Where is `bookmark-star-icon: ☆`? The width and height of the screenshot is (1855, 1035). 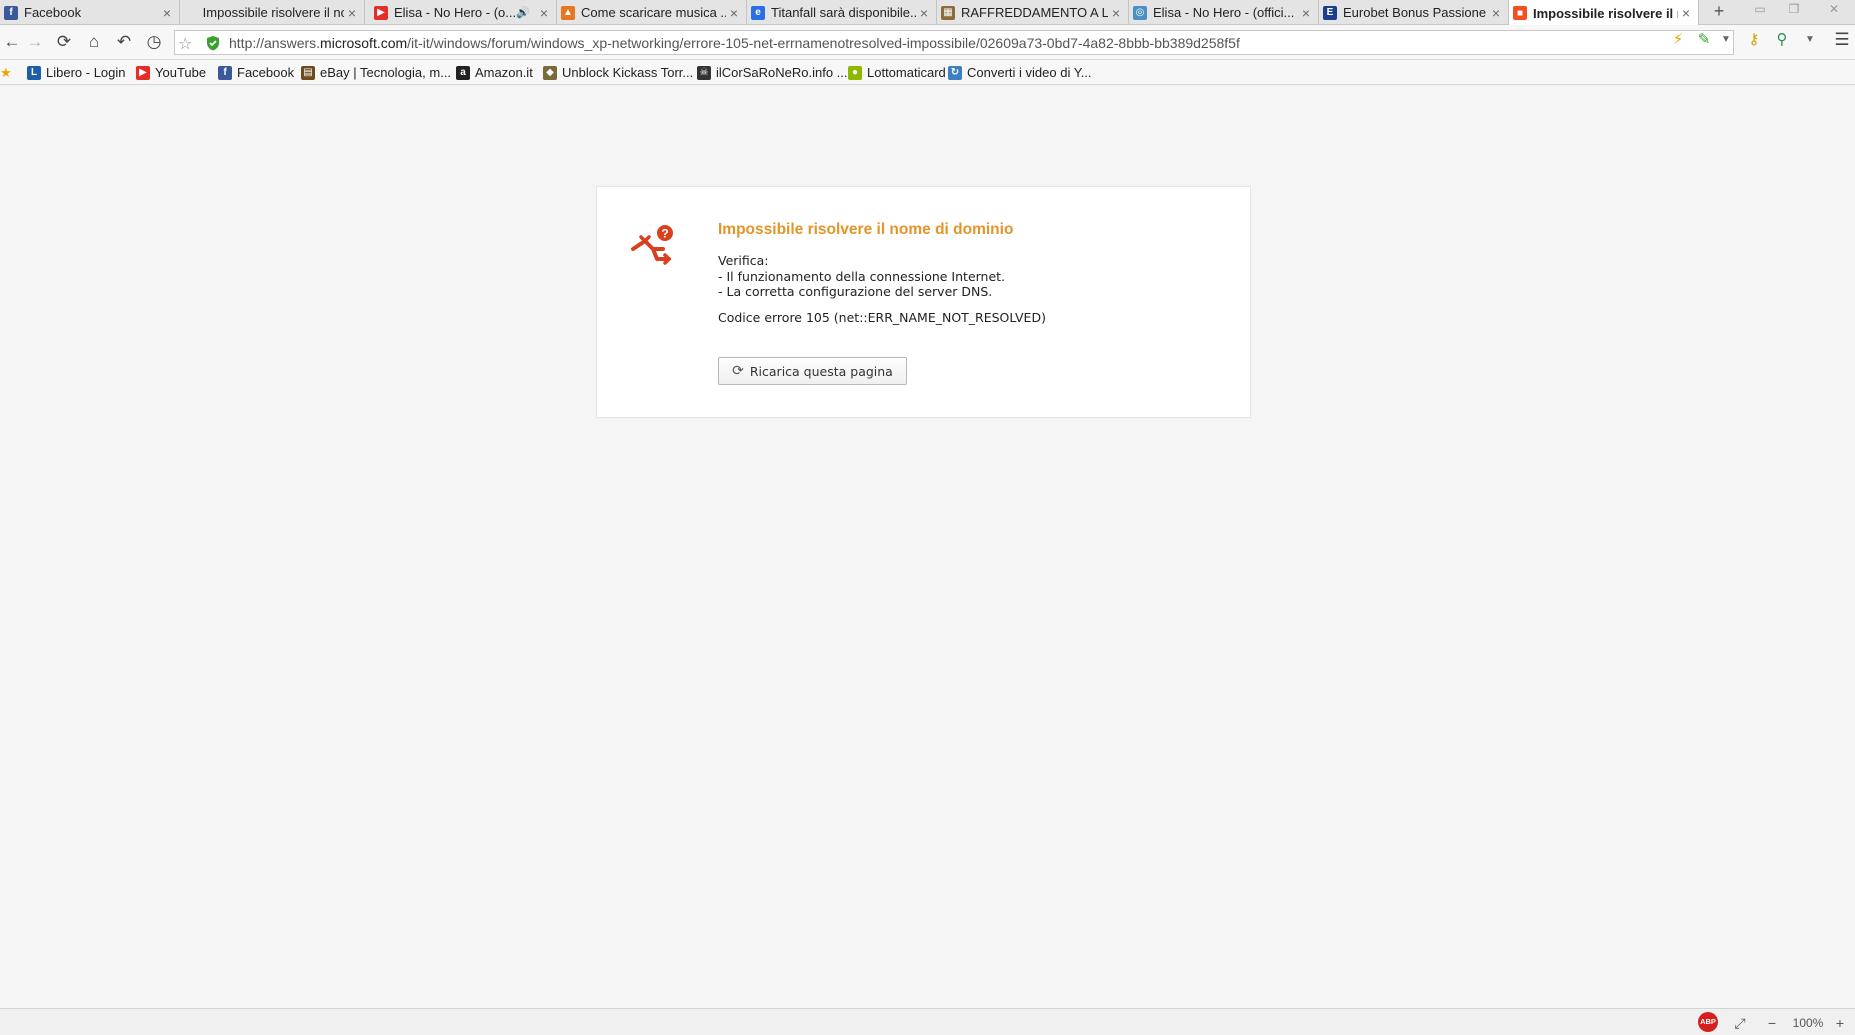
bookmark-star-icon: ☆ is located at coordinates (185, 44).